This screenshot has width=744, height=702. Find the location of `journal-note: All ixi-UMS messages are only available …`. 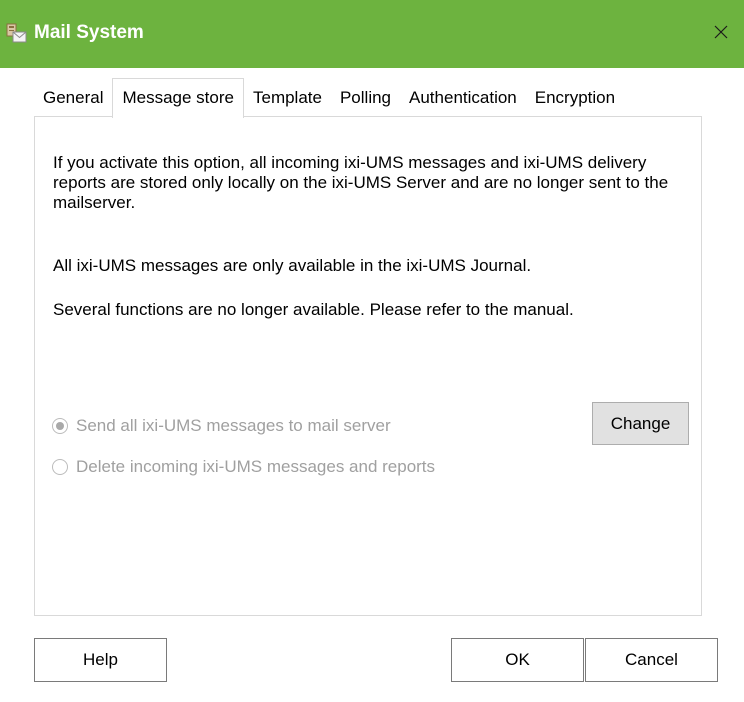

journal-note: All ixi-UMS messages are only available … is located at coordinates (292, 265).